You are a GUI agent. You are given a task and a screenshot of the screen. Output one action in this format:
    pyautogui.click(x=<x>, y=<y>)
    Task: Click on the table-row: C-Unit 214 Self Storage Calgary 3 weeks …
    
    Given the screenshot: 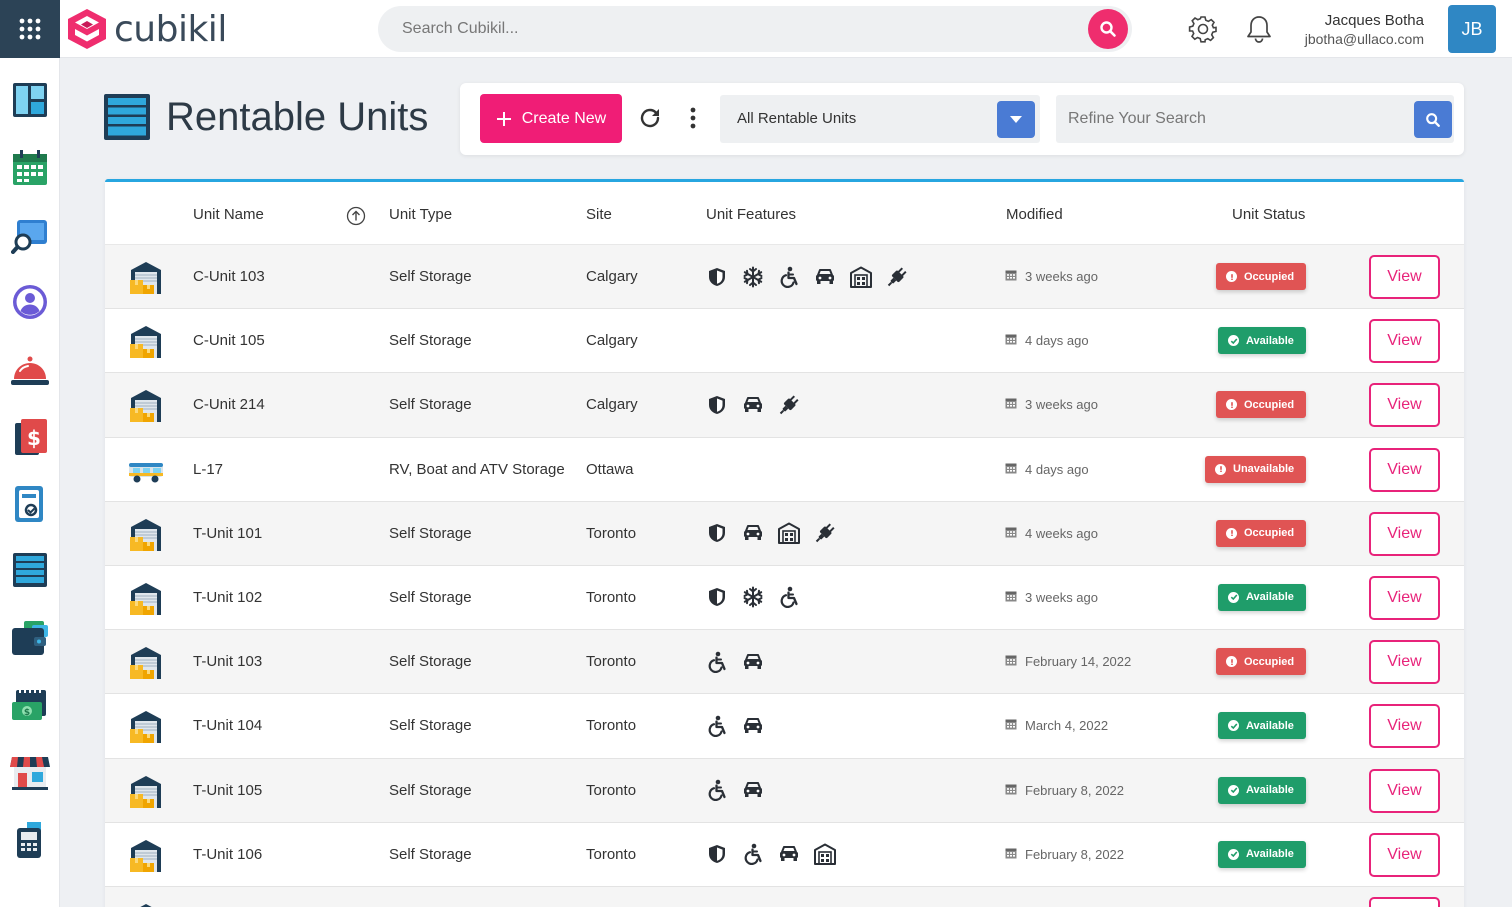 What is the action you would take?
    pyautogui.click(x=784, y=405)
    